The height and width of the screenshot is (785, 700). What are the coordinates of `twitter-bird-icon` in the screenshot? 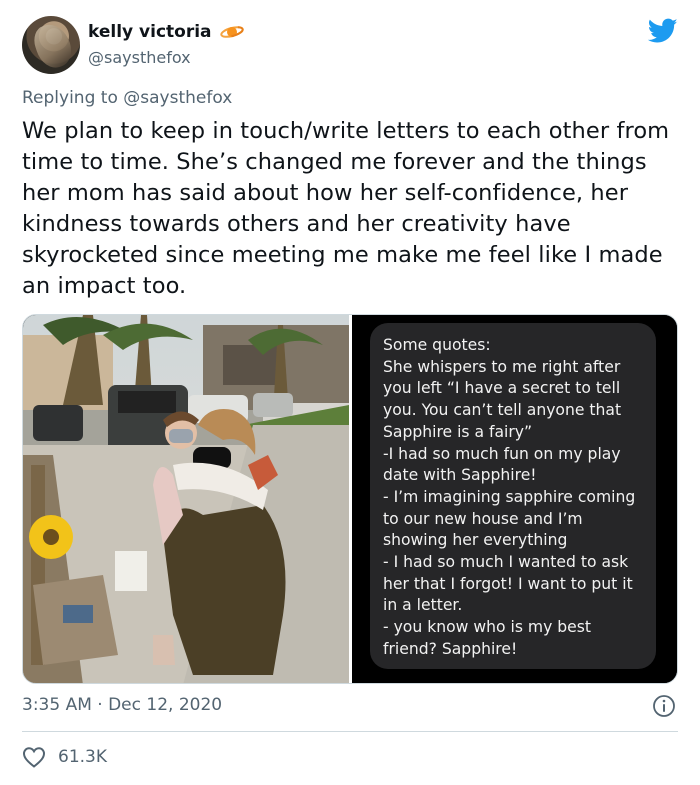 It's located at (663, 31).